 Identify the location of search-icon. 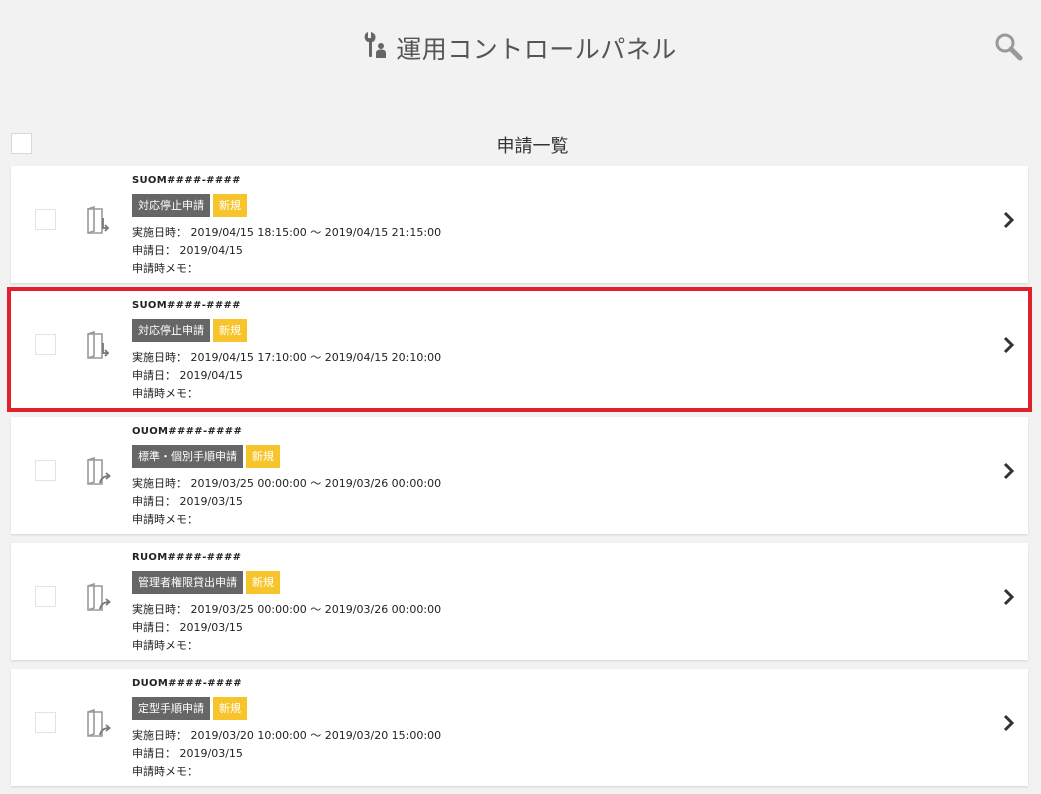
(1009, 47).